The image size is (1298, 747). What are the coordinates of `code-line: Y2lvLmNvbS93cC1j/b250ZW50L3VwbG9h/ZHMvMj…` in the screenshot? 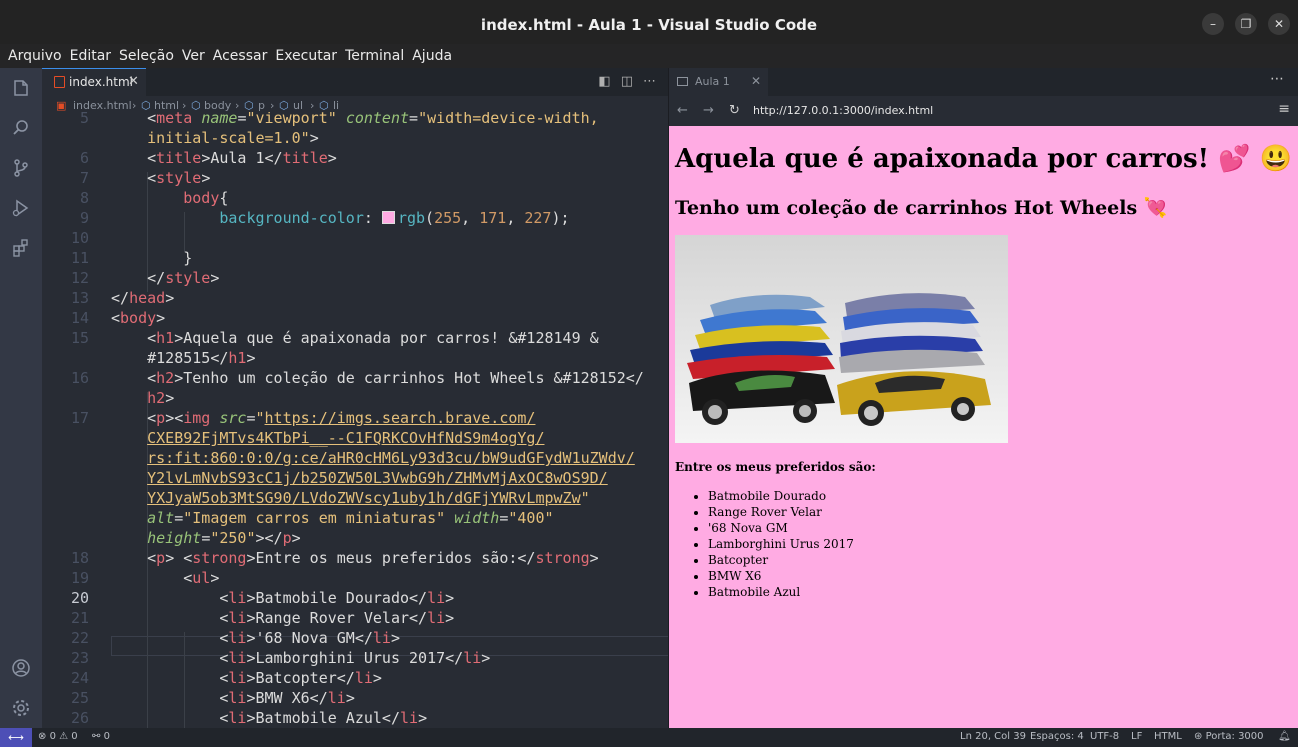 It's located at (355, 478).